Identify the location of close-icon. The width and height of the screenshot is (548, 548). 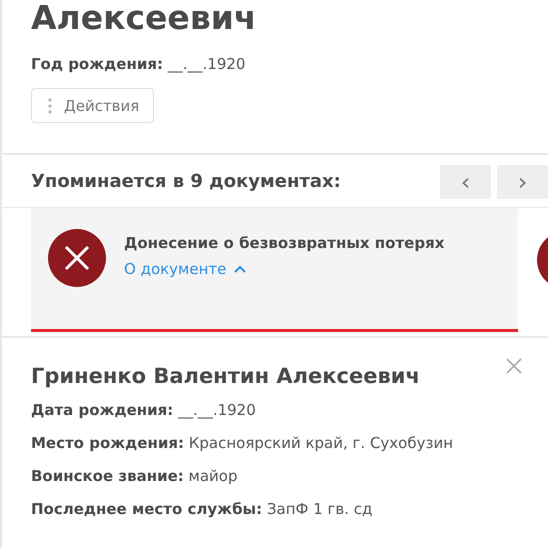
(514, 366).